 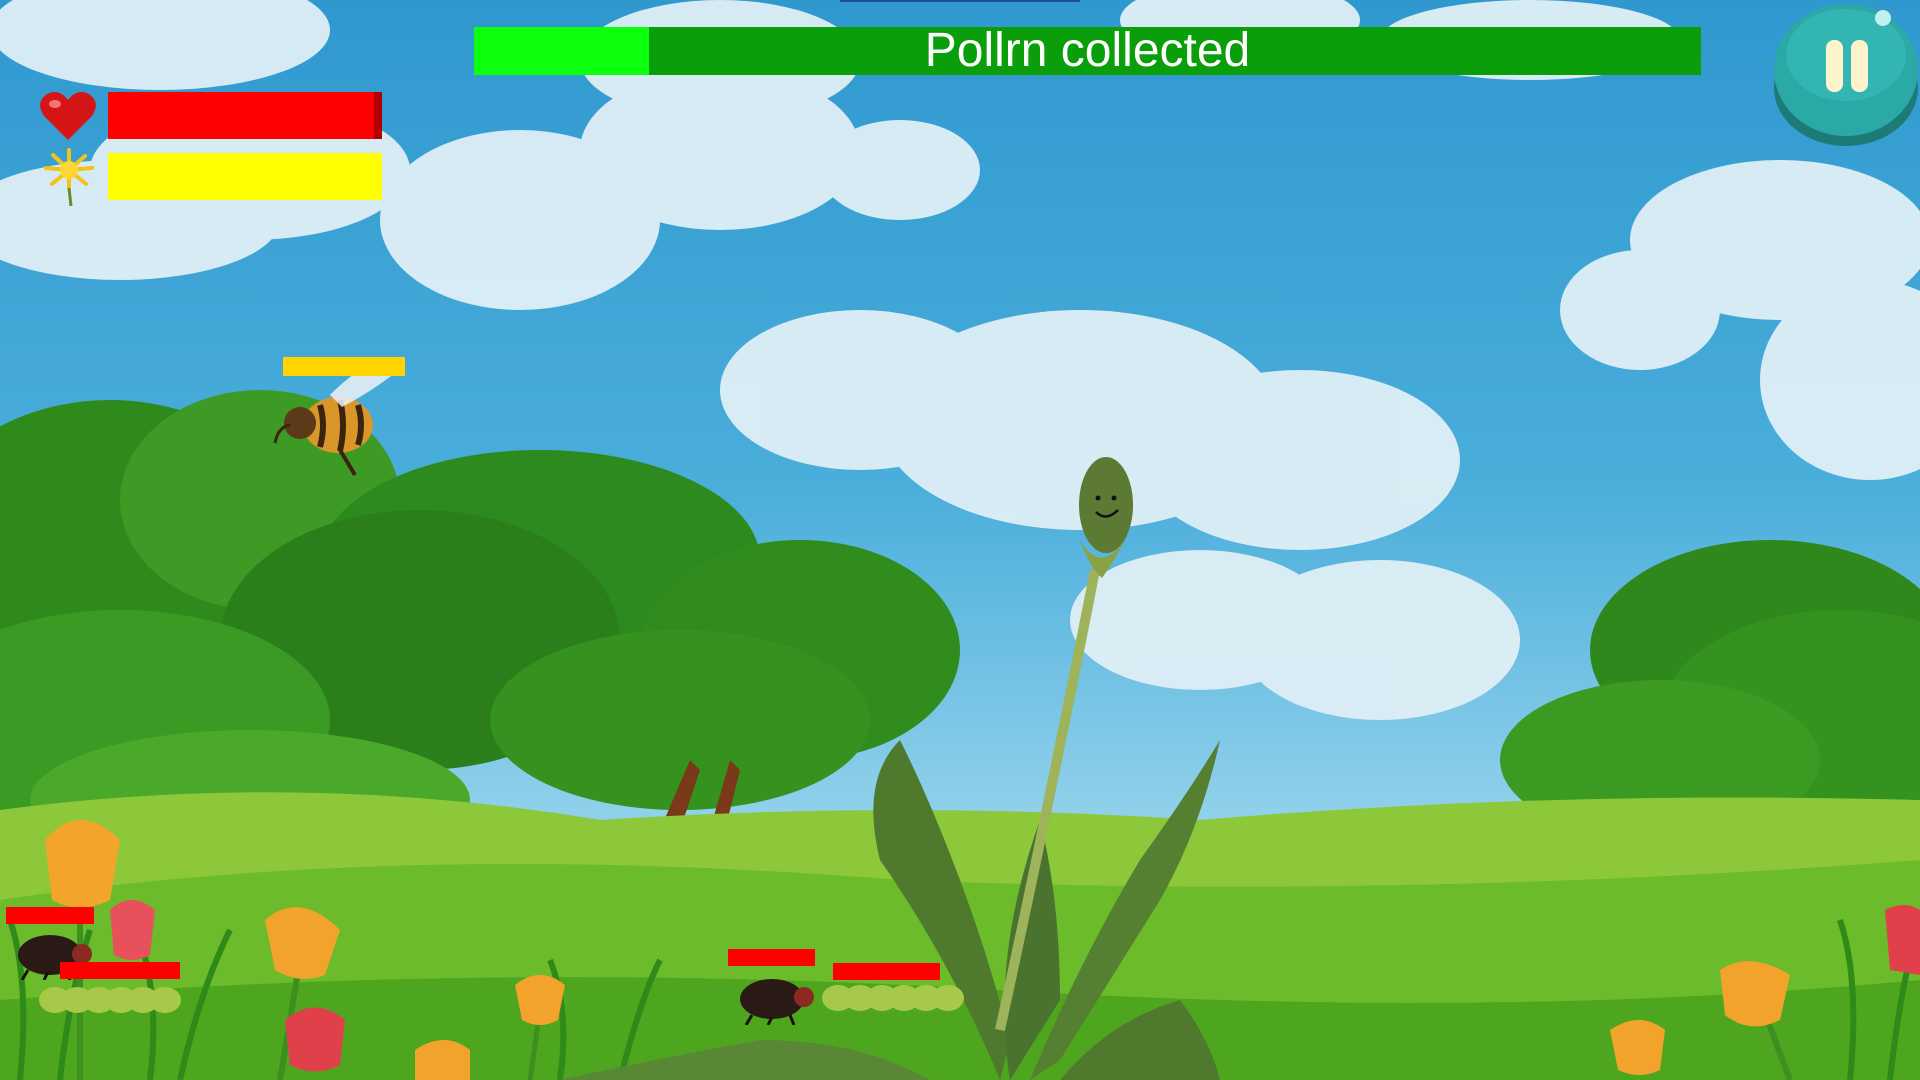 I want to click on beetle-center-health-fill, so click(x=771, y=957).